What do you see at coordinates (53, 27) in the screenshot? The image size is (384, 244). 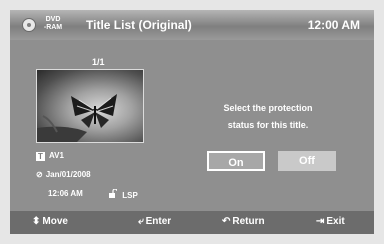 I see `disc-type-line2: -RAM` at bounding box center [53, 27].